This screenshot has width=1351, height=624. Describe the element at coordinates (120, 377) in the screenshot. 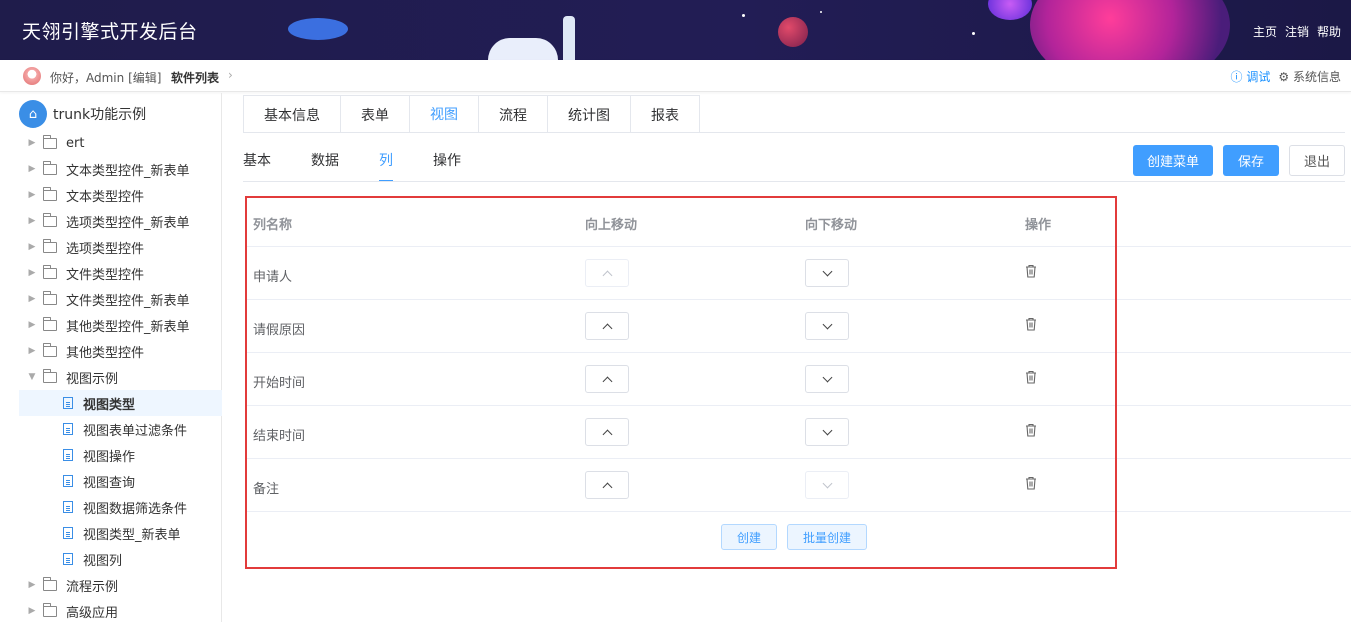

I see `tree-folder-open: ▼ 视图示例` at that location.